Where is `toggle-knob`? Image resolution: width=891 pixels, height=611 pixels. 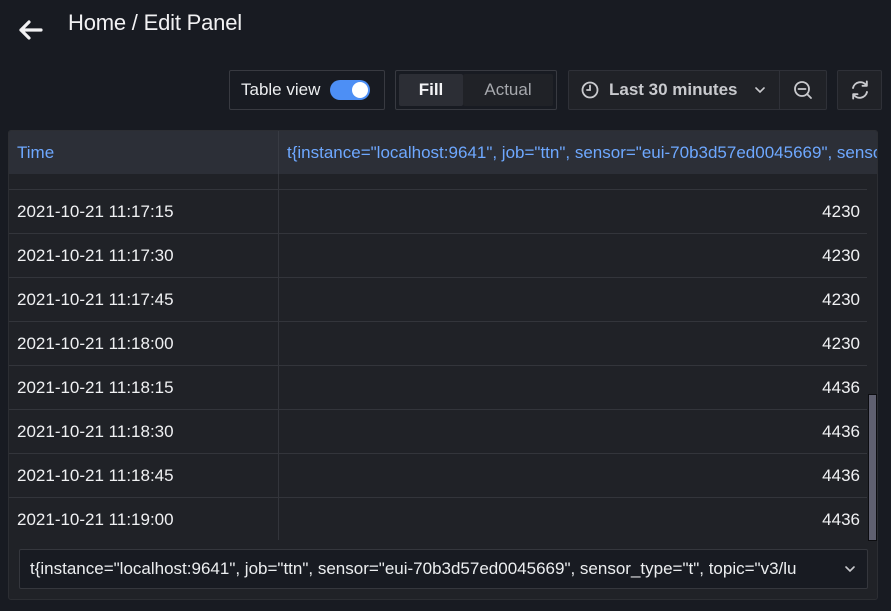 toggle-knob is located at coordinates (360, 90).